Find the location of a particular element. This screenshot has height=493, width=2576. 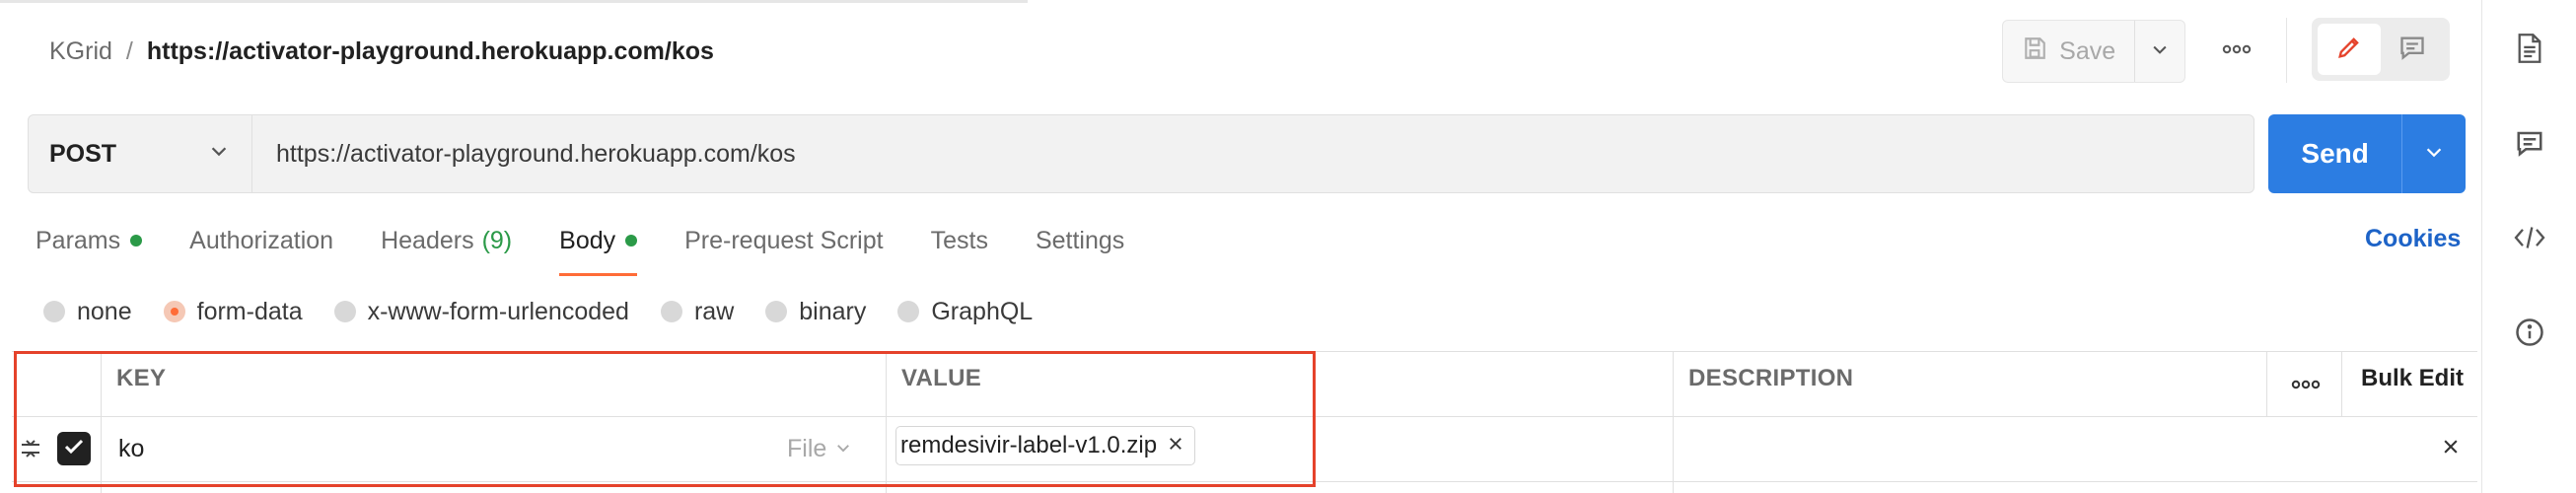

save-options-button is located at coordinates (2159, 51).